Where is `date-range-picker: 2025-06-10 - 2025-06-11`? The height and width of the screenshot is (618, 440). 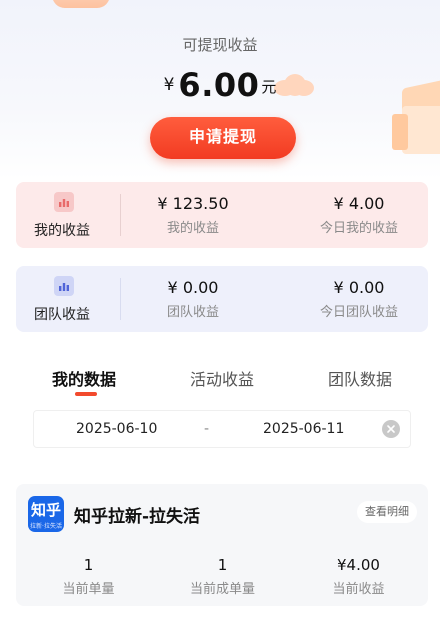 date-range-picker: 2025-06-10 - 2025-06-11 is located at coordinates (222, 429).